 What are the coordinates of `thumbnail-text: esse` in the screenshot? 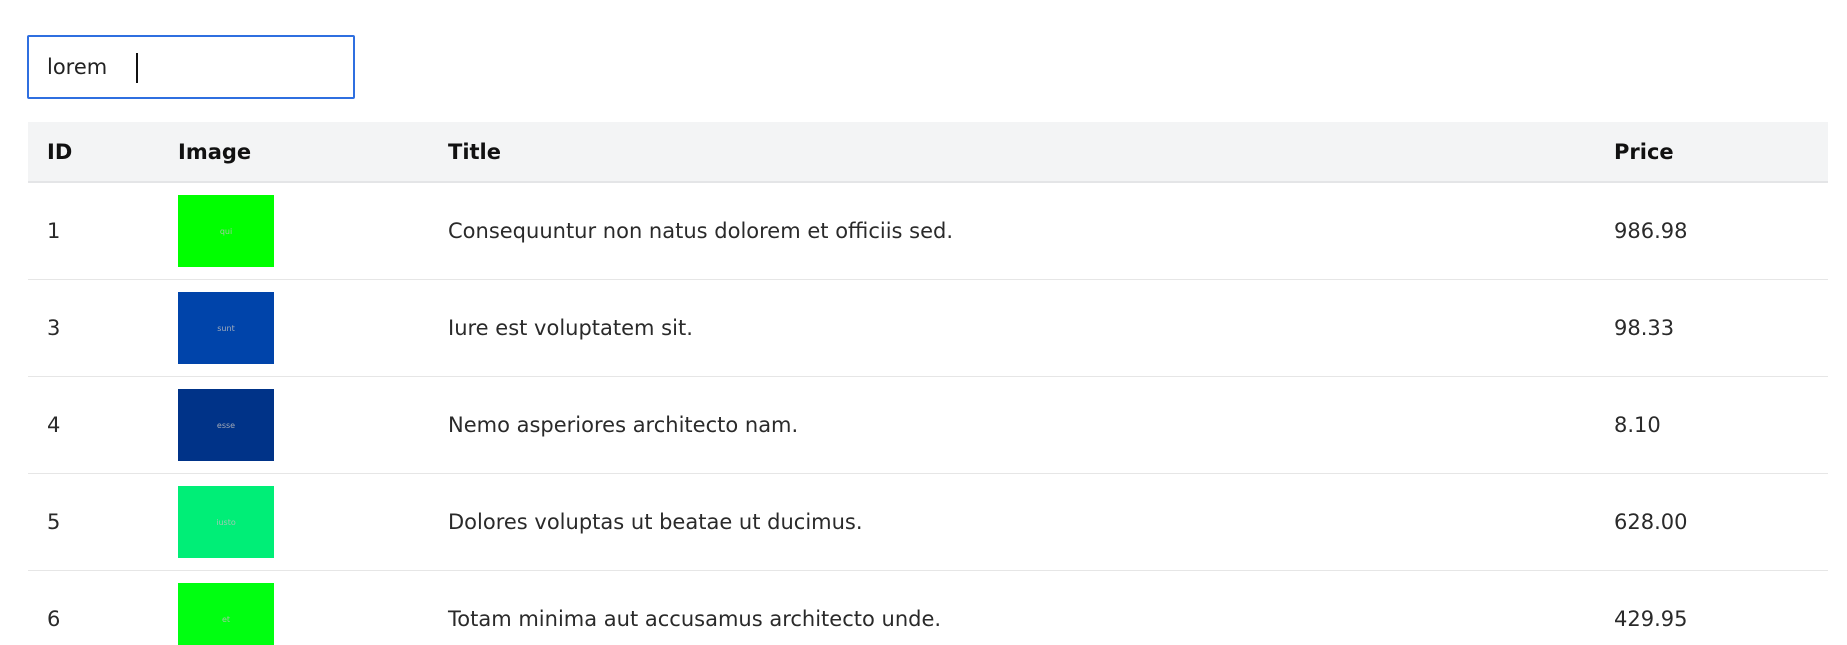 It's located at (226, 425).